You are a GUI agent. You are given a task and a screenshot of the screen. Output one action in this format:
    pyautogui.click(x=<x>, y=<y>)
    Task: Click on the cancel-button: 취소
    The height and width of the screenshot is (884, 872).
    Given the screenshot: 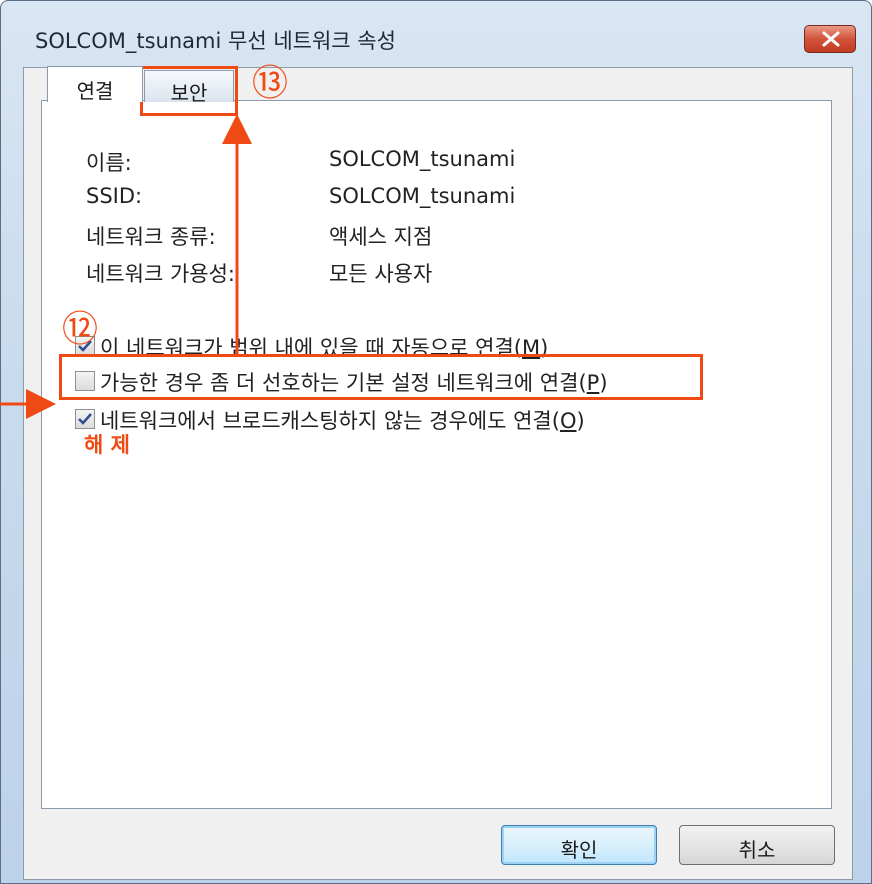 What is the action you would take?
    pyautogui.click(x=757, y=845)
    